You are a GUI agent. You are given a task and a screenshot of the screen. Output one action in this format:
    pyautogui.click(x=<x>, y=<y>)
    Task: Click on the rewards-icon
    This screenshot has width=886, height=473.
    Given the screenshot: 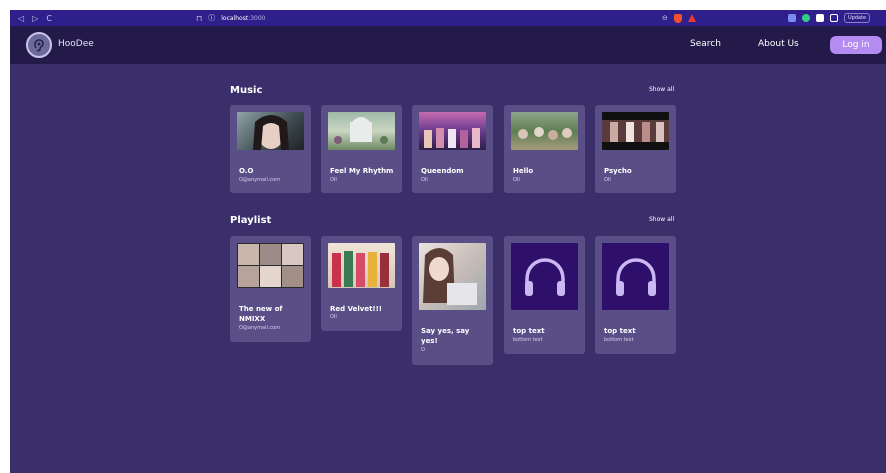 What is the action you would take?
    pyautogui.click(x=691, y=18)
    